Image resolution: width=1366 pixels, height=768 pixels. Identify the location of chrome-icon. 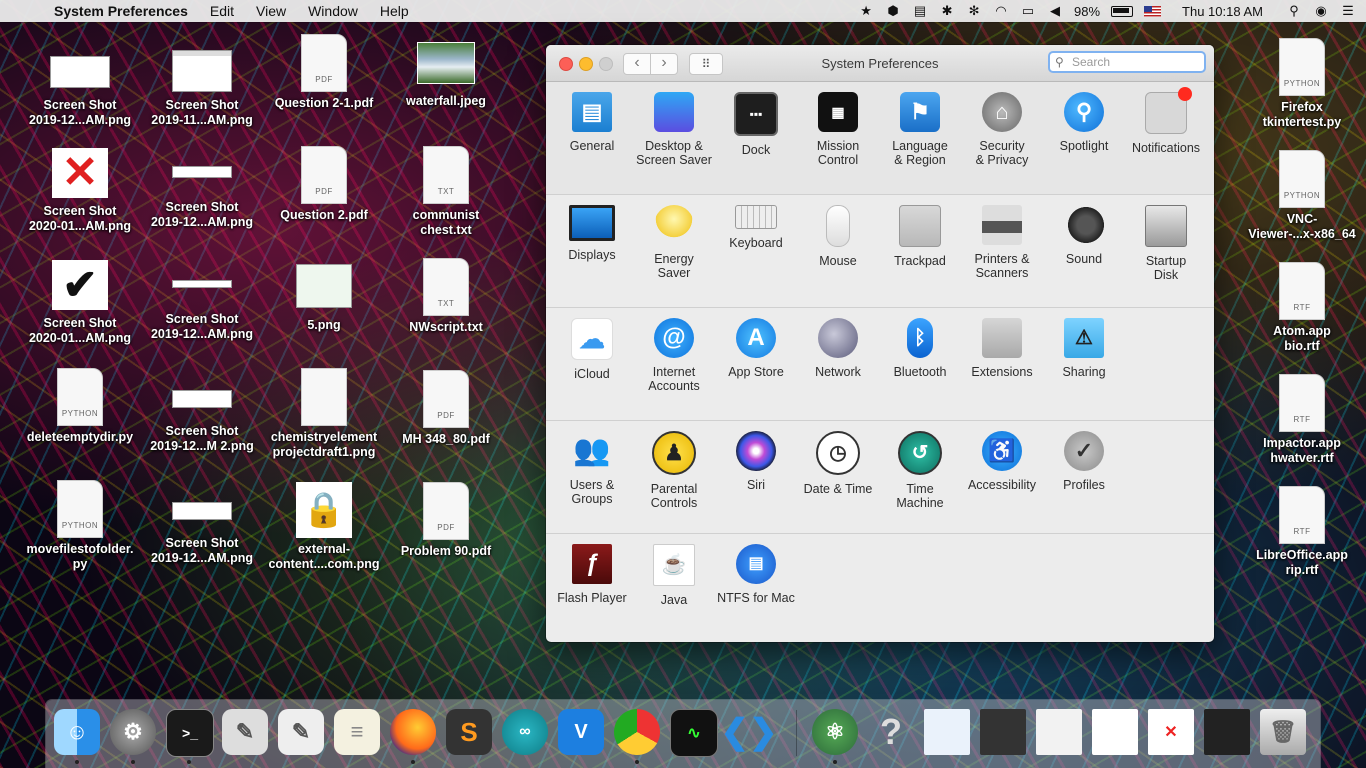
(637, 732).